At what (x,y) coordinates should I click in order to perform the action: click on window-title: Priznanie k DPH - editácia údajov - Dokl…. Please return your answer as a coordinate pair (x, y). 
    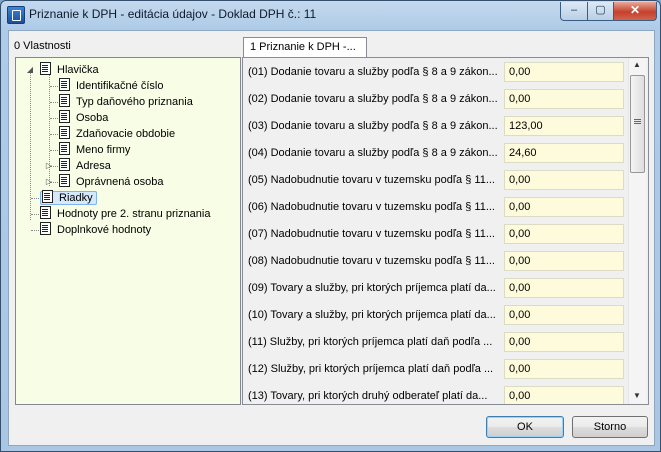
    Looking at the image, I should click on (173, 14).